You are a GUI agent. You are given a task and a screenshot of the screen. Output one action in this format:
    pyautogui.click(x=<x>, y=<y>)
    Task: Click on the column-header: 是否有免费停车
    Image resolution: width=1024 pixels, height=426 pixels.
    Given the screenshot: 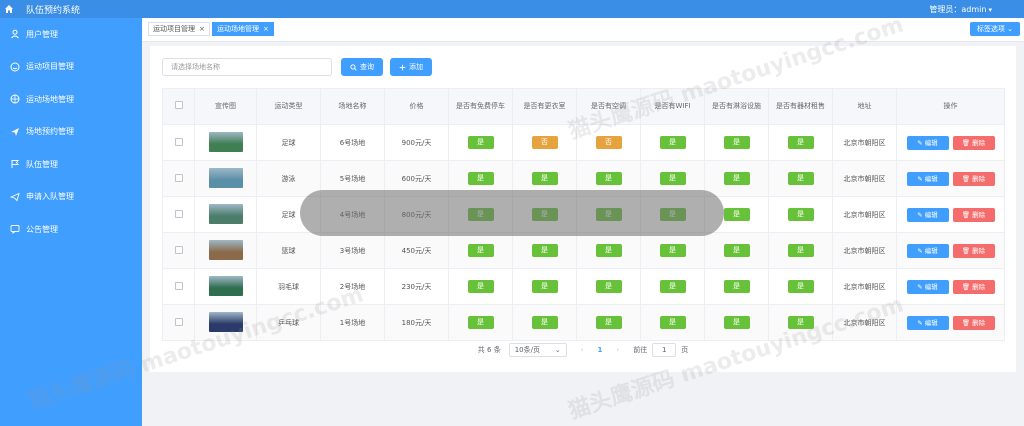 What is the action you would take?
    pyautogui.click(x=480, y=106)
    